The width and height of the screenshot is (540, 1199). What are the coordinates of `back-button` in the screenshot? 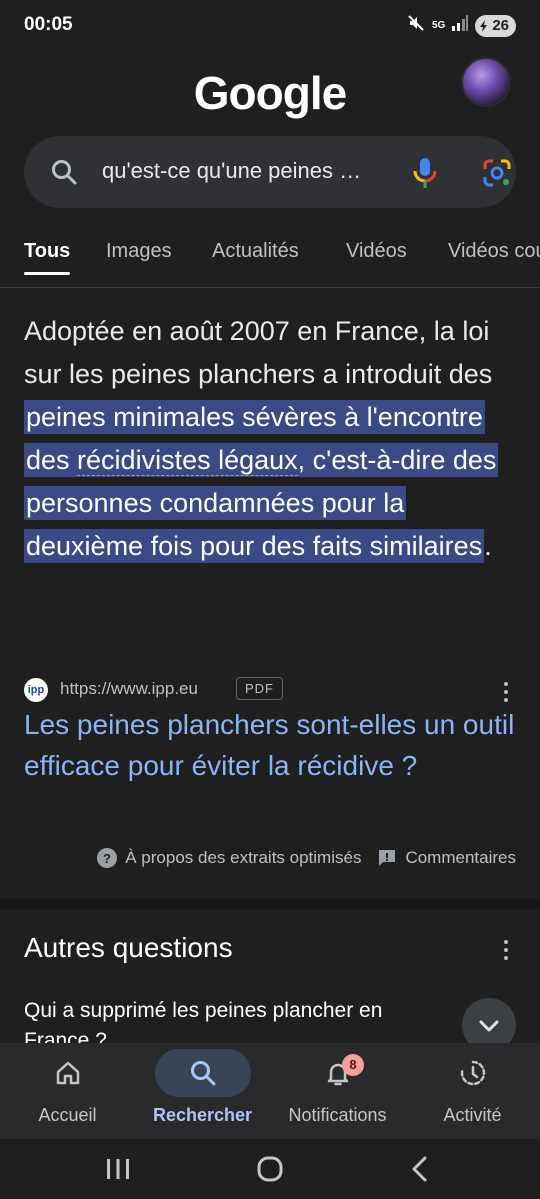 It's located at (420, 1169).